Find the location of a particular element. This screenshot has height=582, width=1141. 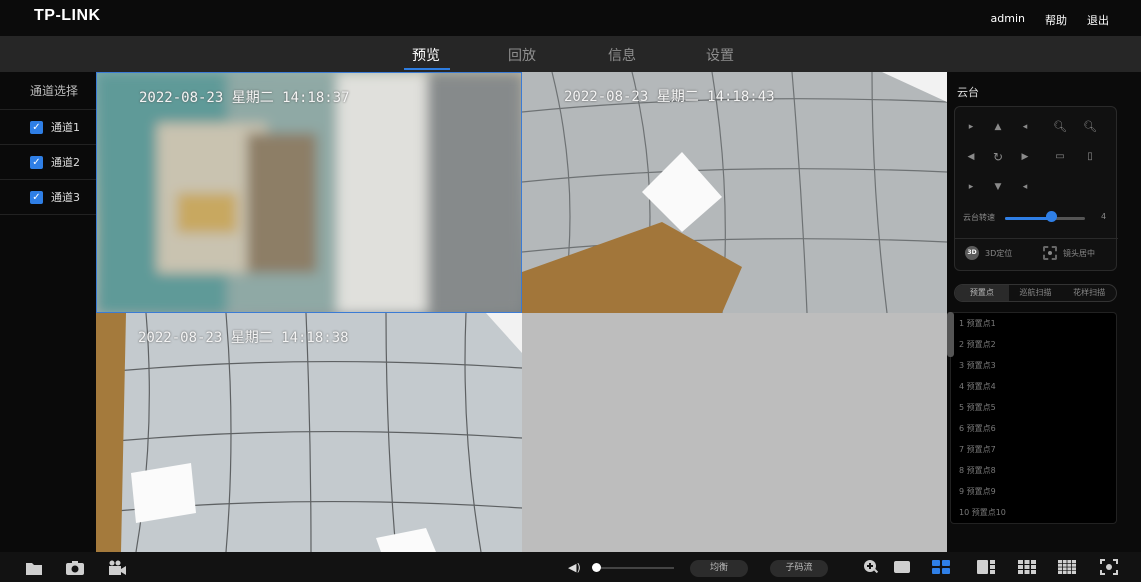

channel-item-1: ✓ 通道1 is located at coordinates (48, 127).